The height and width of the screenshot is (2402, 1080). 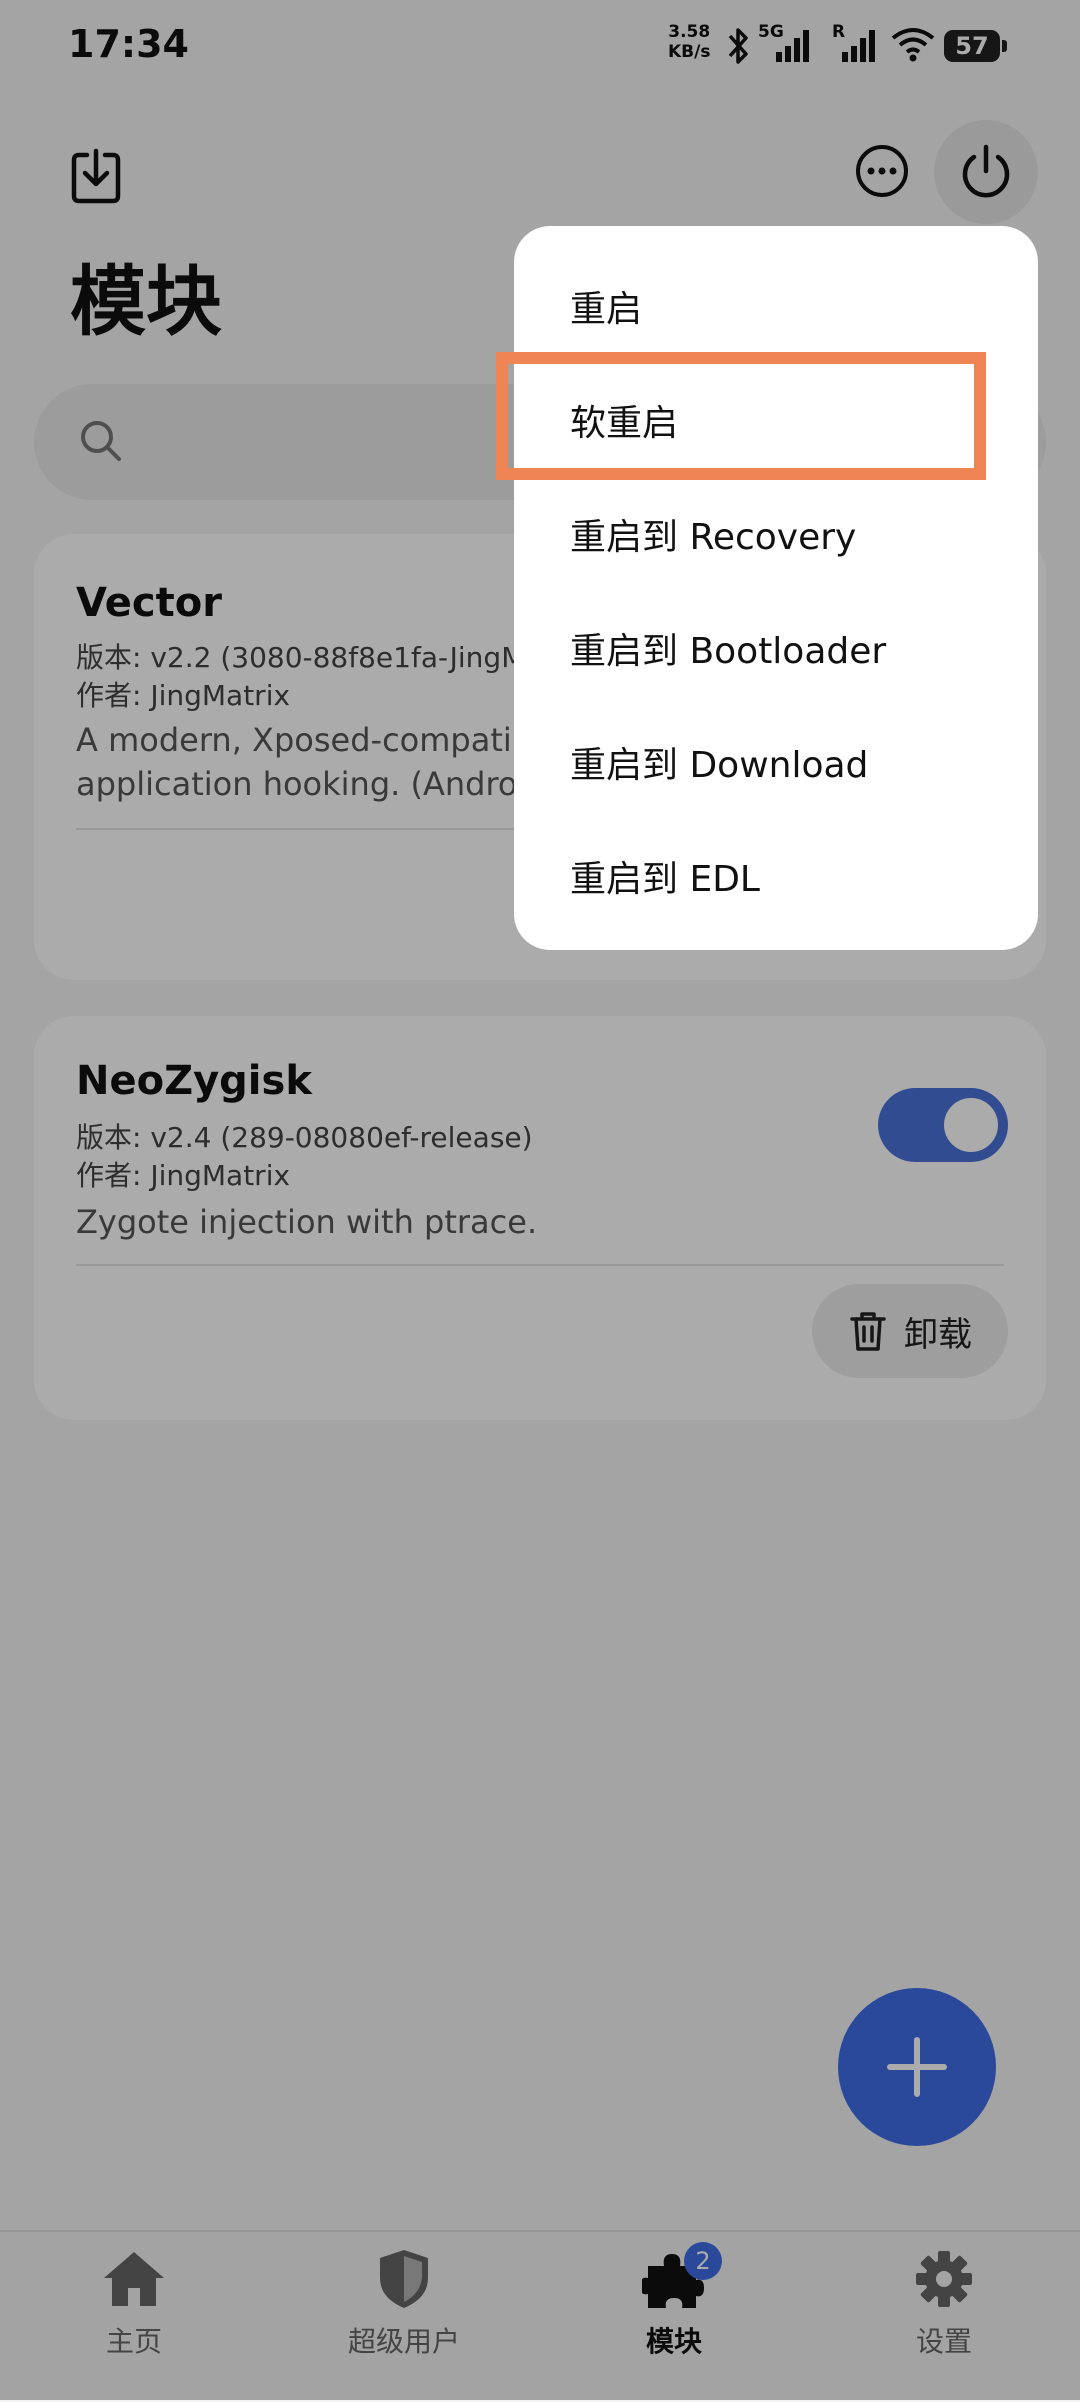 What do you see at coordinates (713, 537) in the screenshot?
I see `menu-item-label: 重启到 Recovery` at bounding box center [713, 537].